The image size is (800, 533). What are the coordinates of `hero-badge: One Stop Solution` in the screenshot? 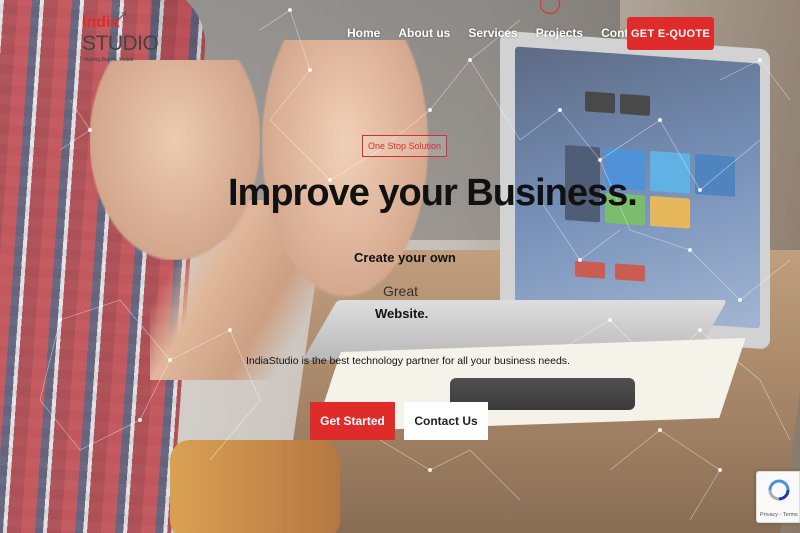 It's located at (405, 146).